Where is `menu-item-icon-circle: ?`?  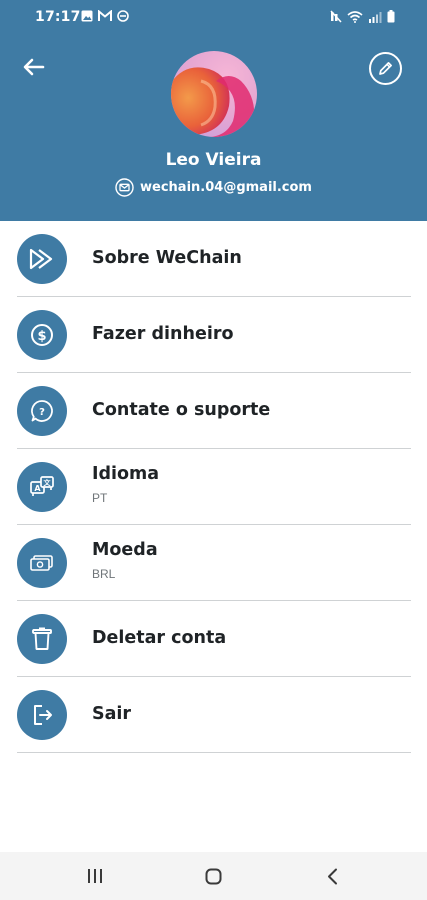
menu-item-icon-circle: ? is located at coordinates (42, 411).